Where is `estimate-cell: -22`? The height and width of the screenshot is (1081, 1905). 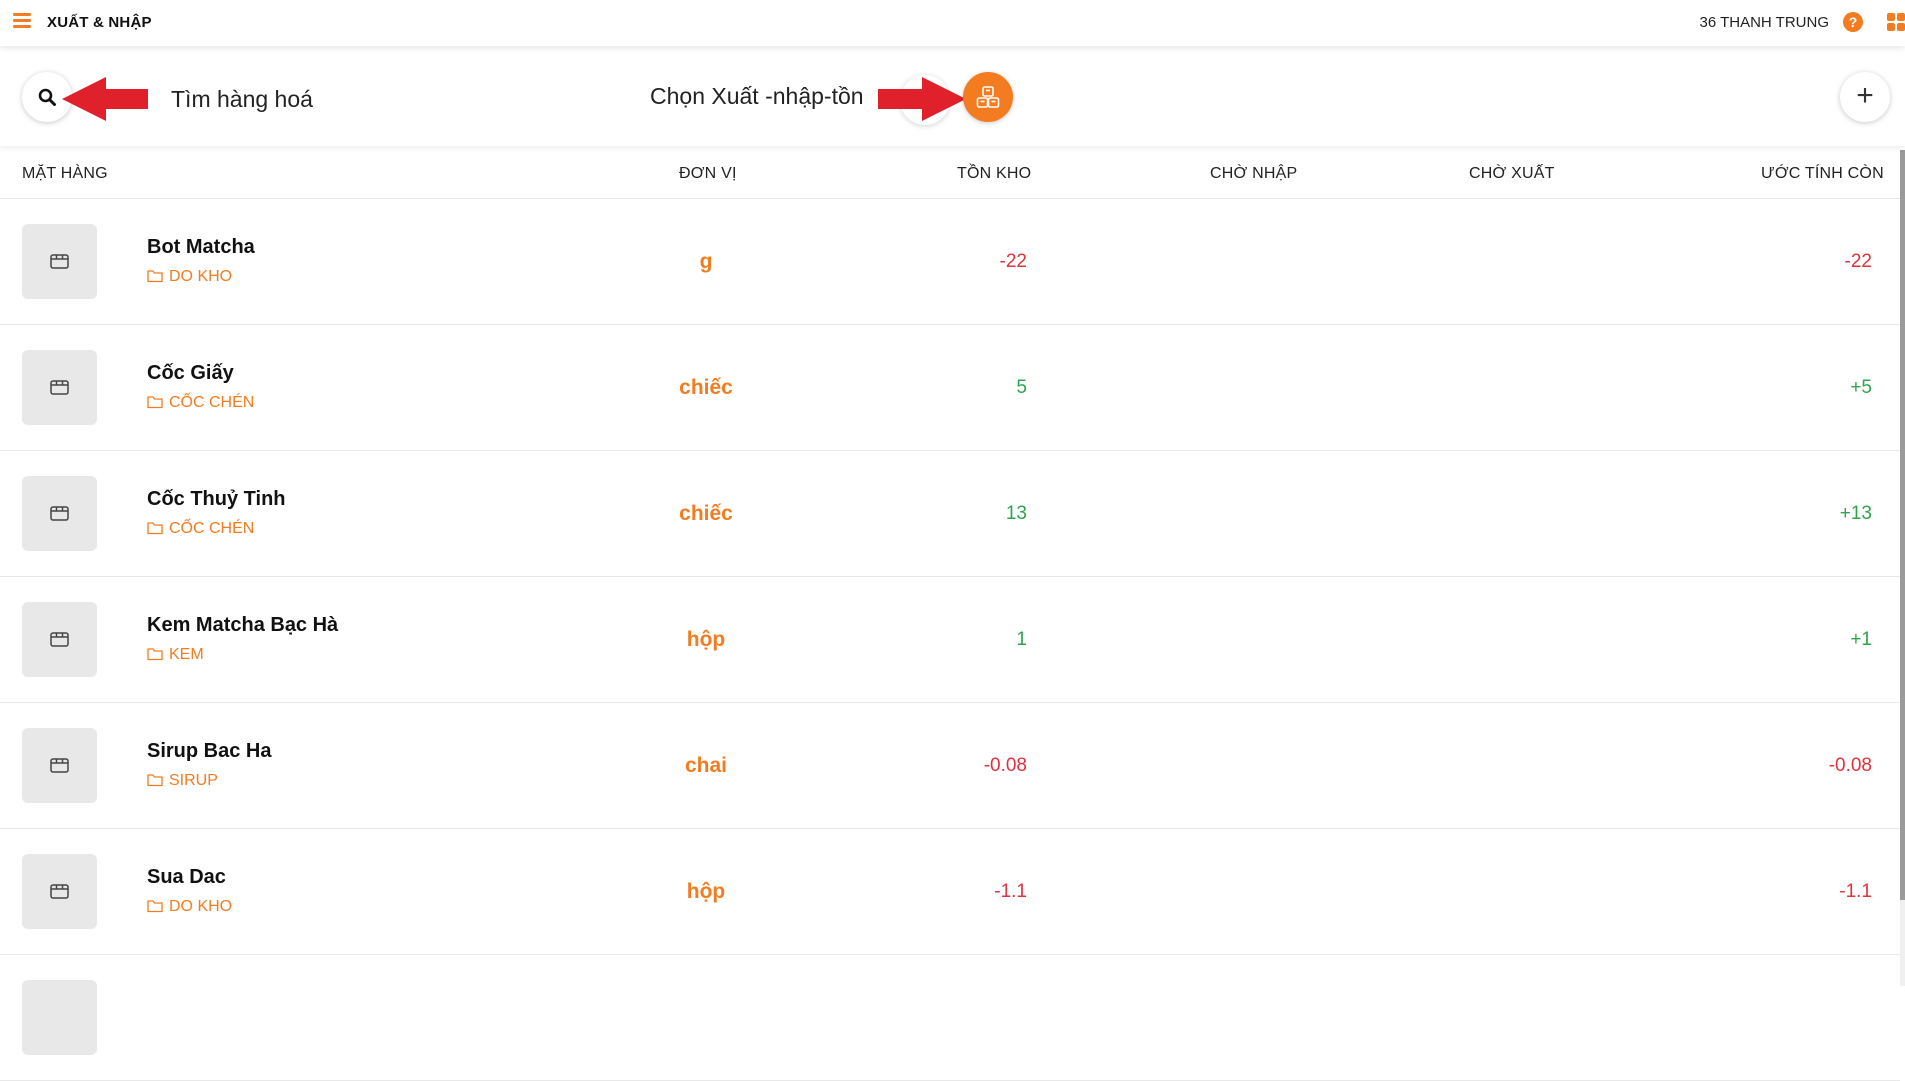
estimate-cell: -22 is located at coordinates (1858, 261).